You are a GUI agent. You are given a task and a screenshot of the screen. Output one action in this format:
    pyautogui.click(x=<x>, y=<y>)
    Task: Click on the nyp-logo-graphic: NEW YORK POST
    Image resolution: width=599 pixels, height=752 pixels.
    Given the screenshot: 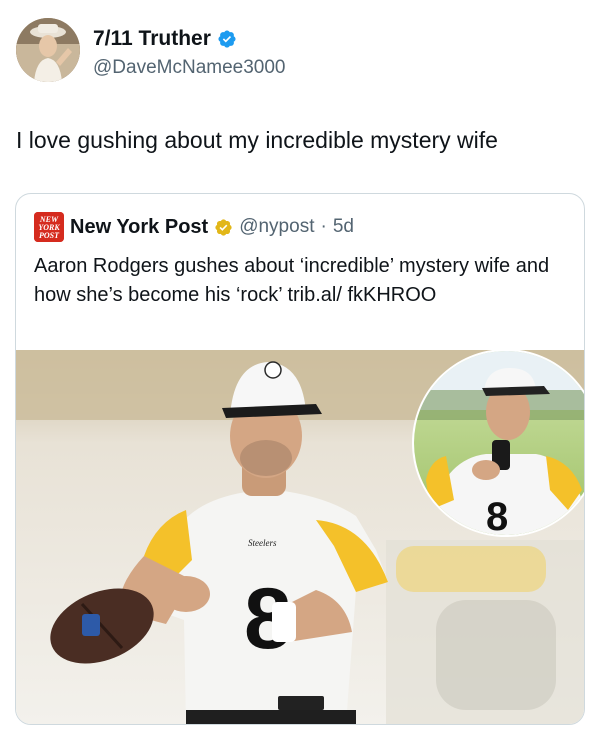 What is the action you would take?
    pyautogui.click(x=49, y=227)
    